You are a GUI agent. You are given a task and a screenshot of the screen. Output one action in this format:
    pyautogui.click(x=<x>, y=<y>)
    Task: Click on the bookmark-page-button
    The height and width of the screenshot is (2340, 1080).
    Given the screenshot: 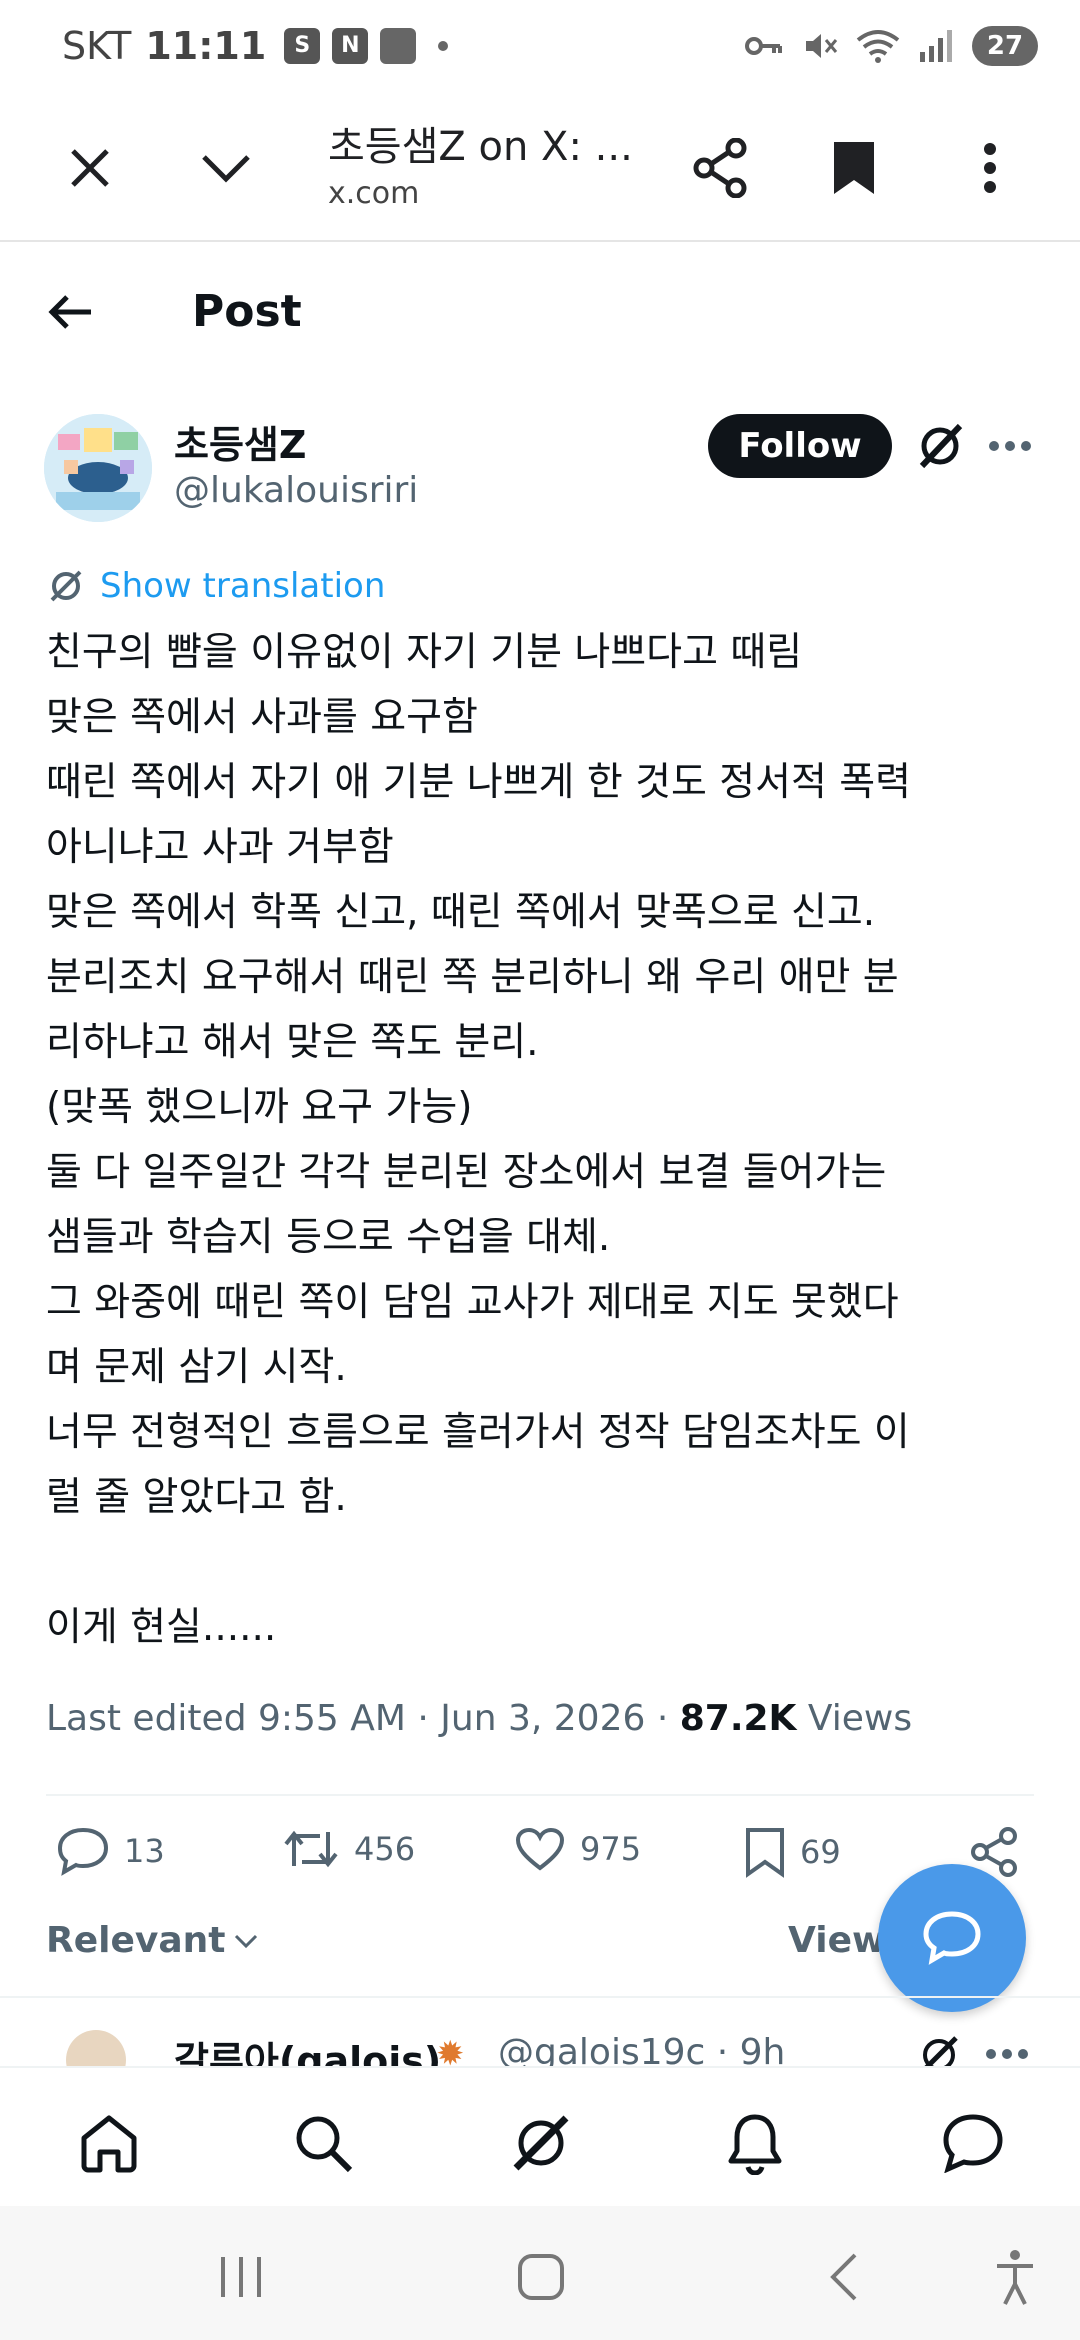 What is the action you would take?
    pyautogui.click(x=854, y=168)
    